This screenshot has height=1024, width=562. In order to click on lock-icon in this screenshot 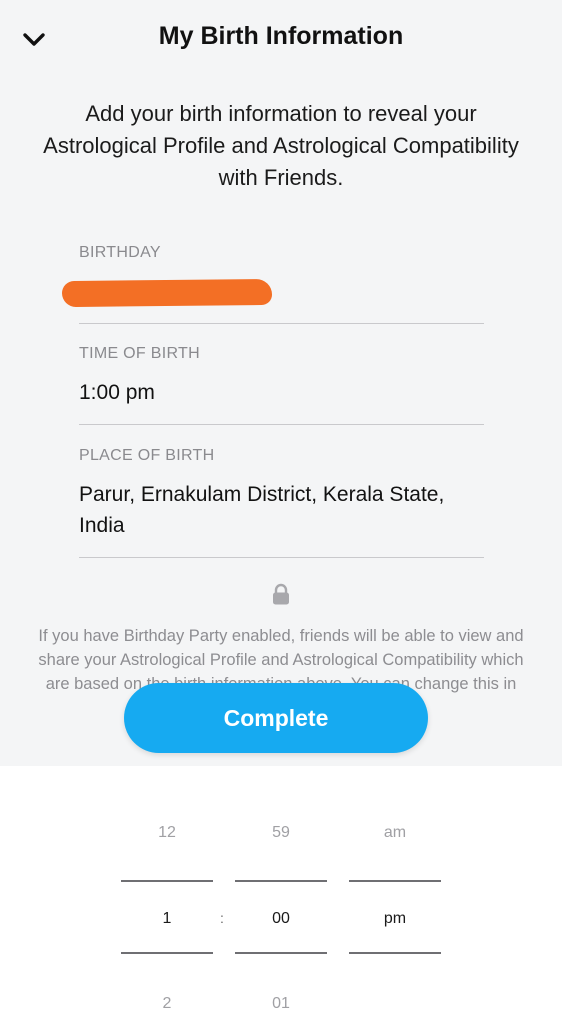, I will do `click(281, 594)`.